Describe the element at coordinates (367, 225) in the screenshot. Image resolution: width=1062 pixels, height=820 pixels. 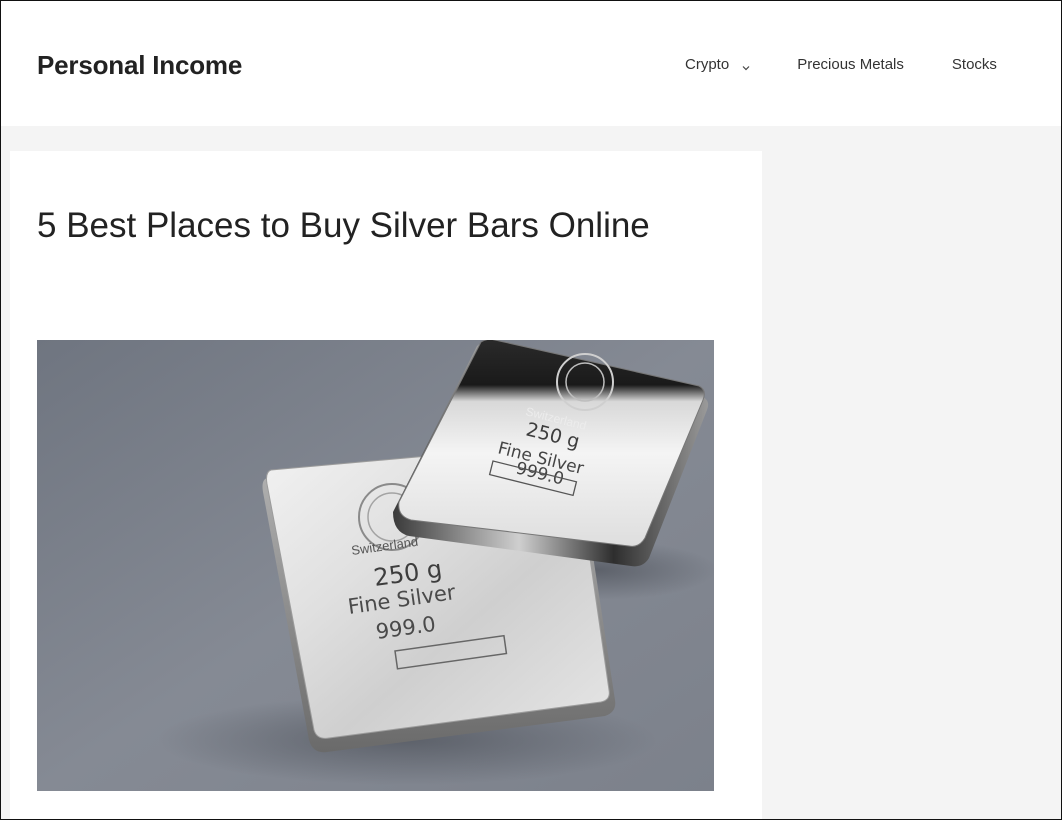
I see `post-title: 5 Best Places to Buy Silver Bars Online` at that location.